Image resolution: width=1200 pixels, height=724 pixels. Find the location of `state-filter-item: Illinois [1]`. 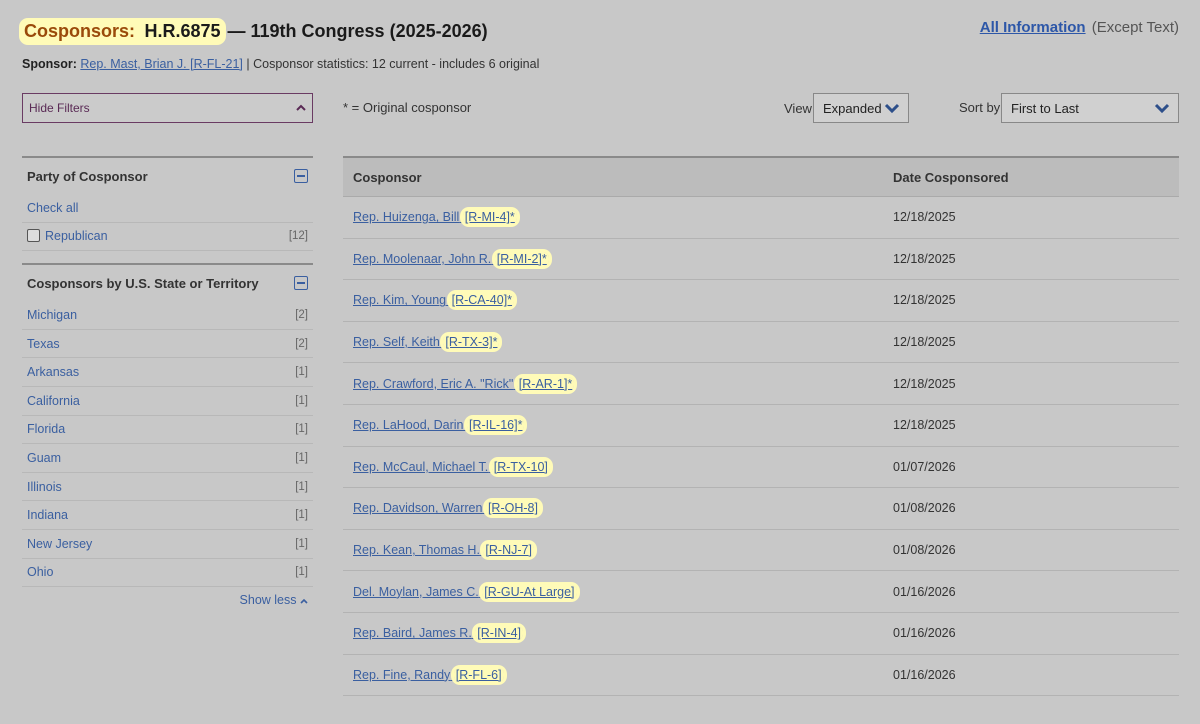

state-filter-item: Illinois [1] is located at coordinates (167, 487).